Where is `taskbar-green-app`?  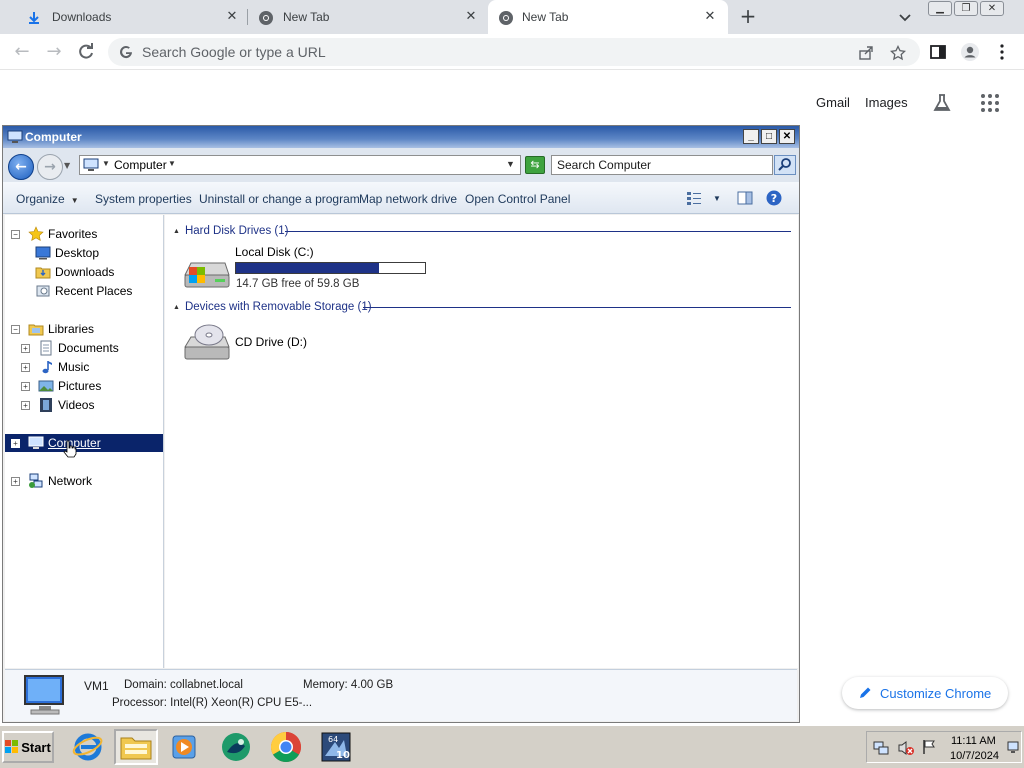
taskbar-green-app is located at coordinates (236, 747).